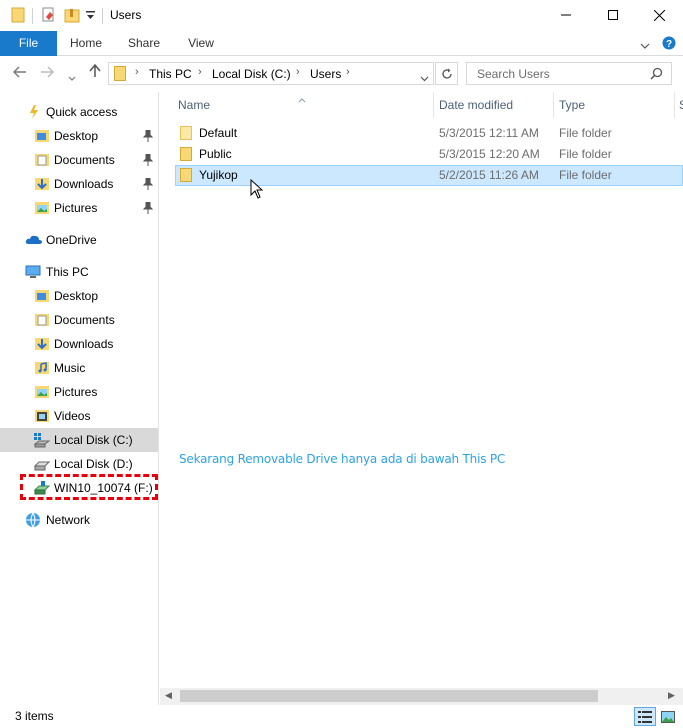  I want to click on breadcrumb-this-pc: This PC, so click(170, 74).